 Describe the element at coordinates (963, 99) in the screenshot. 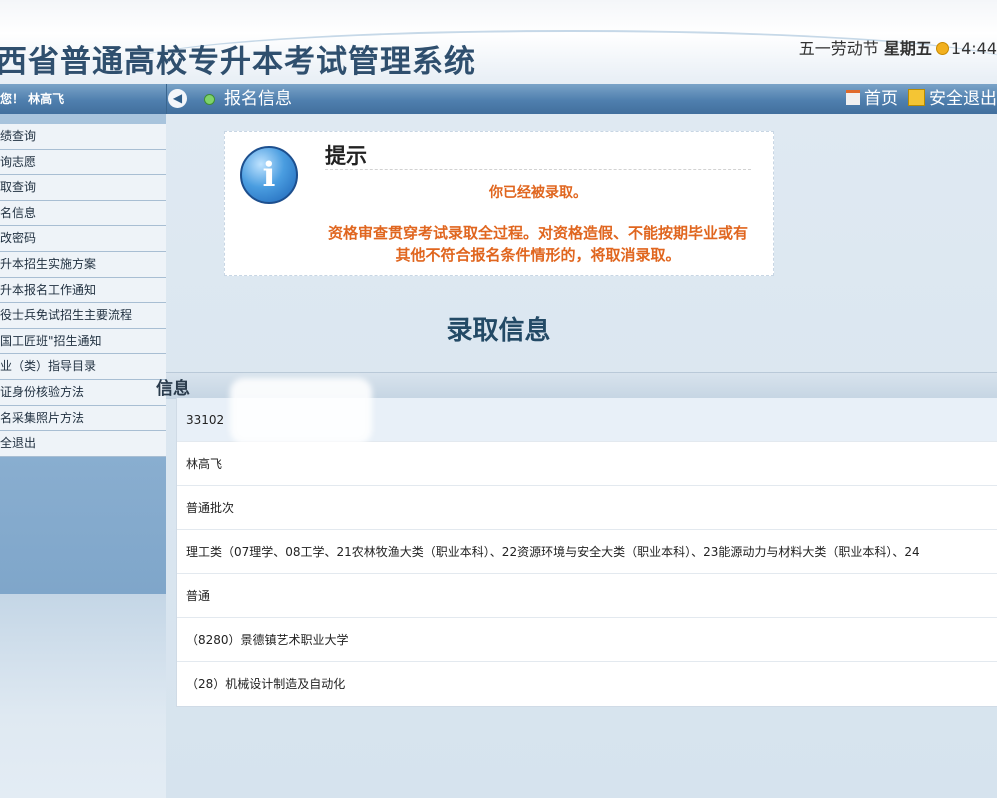

I see `logout-link: 安全退出` at that location.